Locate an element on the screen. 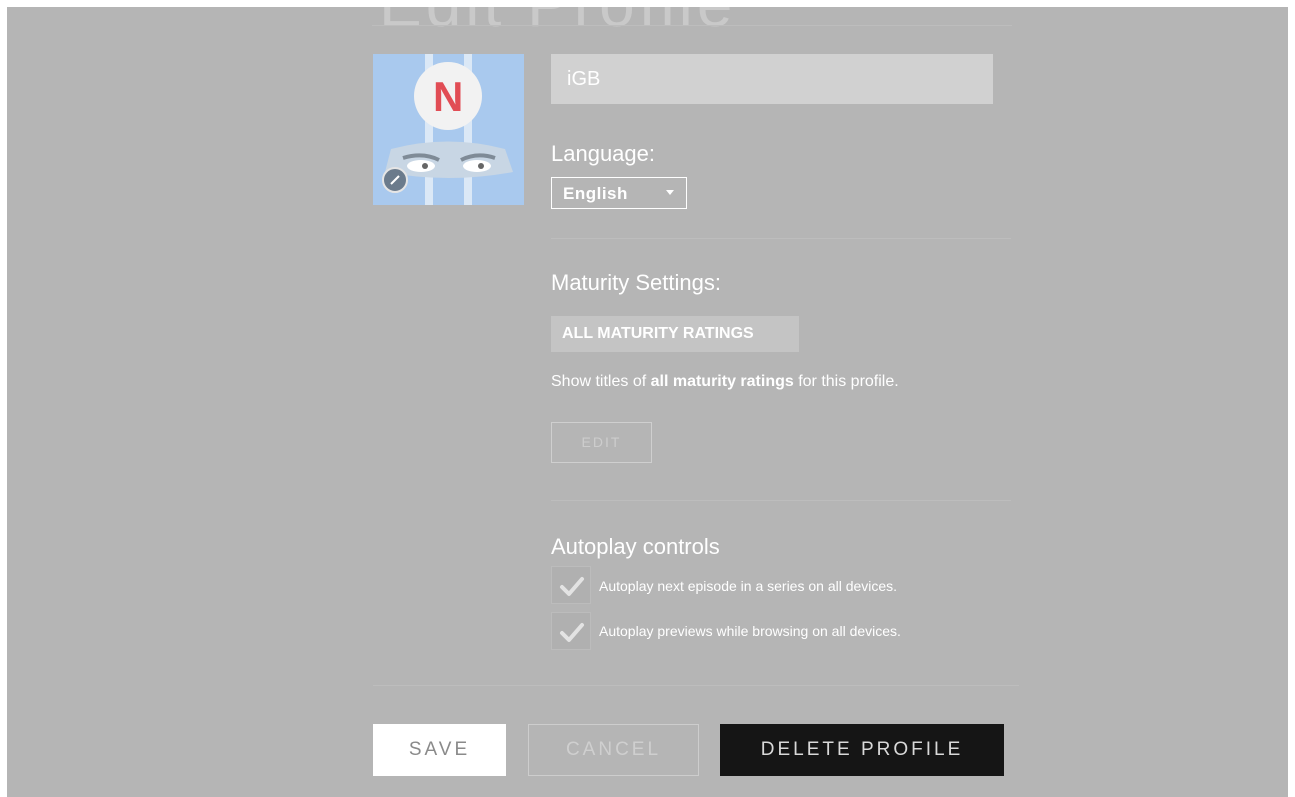  language-value: English is located at coordinates (595, 193).